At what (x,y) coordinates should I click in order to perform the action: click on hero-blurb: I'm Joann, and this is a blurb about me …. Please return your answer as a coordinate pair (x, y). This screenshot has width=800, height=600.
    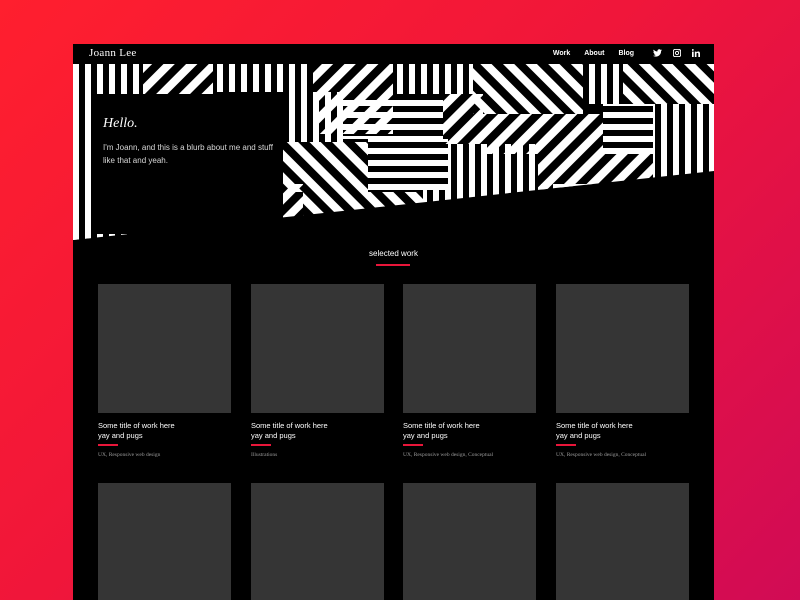
    Looking at the image, I should click on (188, 154).